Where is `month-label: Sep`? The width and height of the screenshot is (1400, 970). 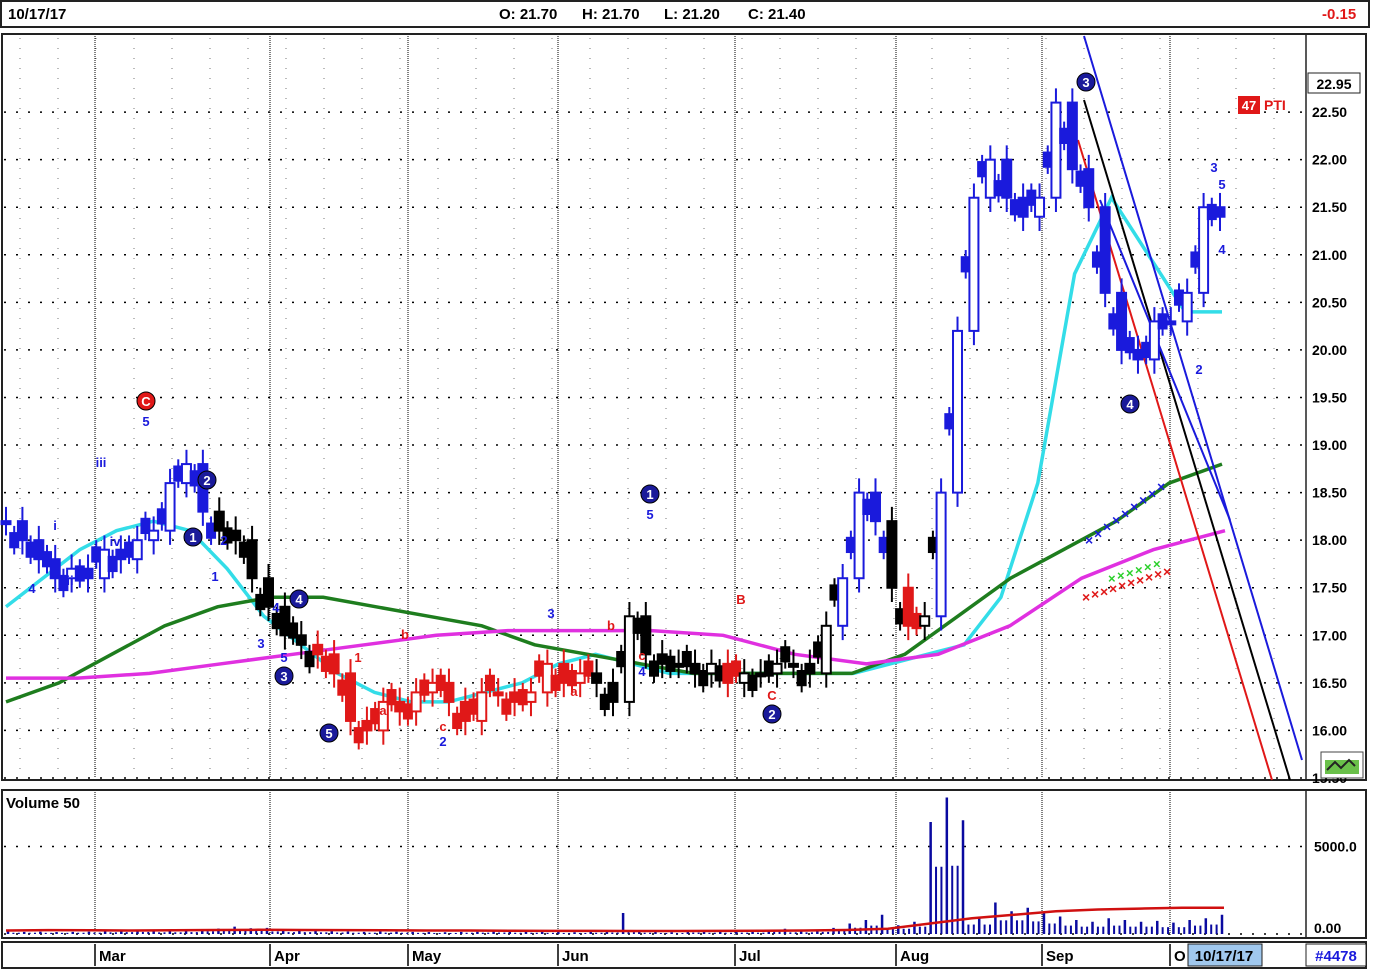 month-label: Sep is located at coordinates (1060, 956).